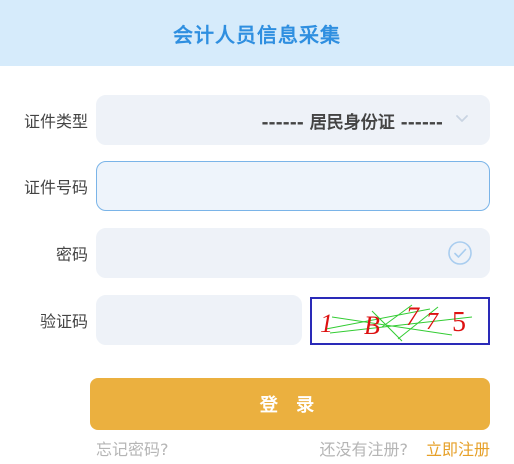 The width and height of the screenshot is (514, 464). Describe the element at coordinates (459, 322) in the screenshot. I see `captcha-char-5: 5` at that location.